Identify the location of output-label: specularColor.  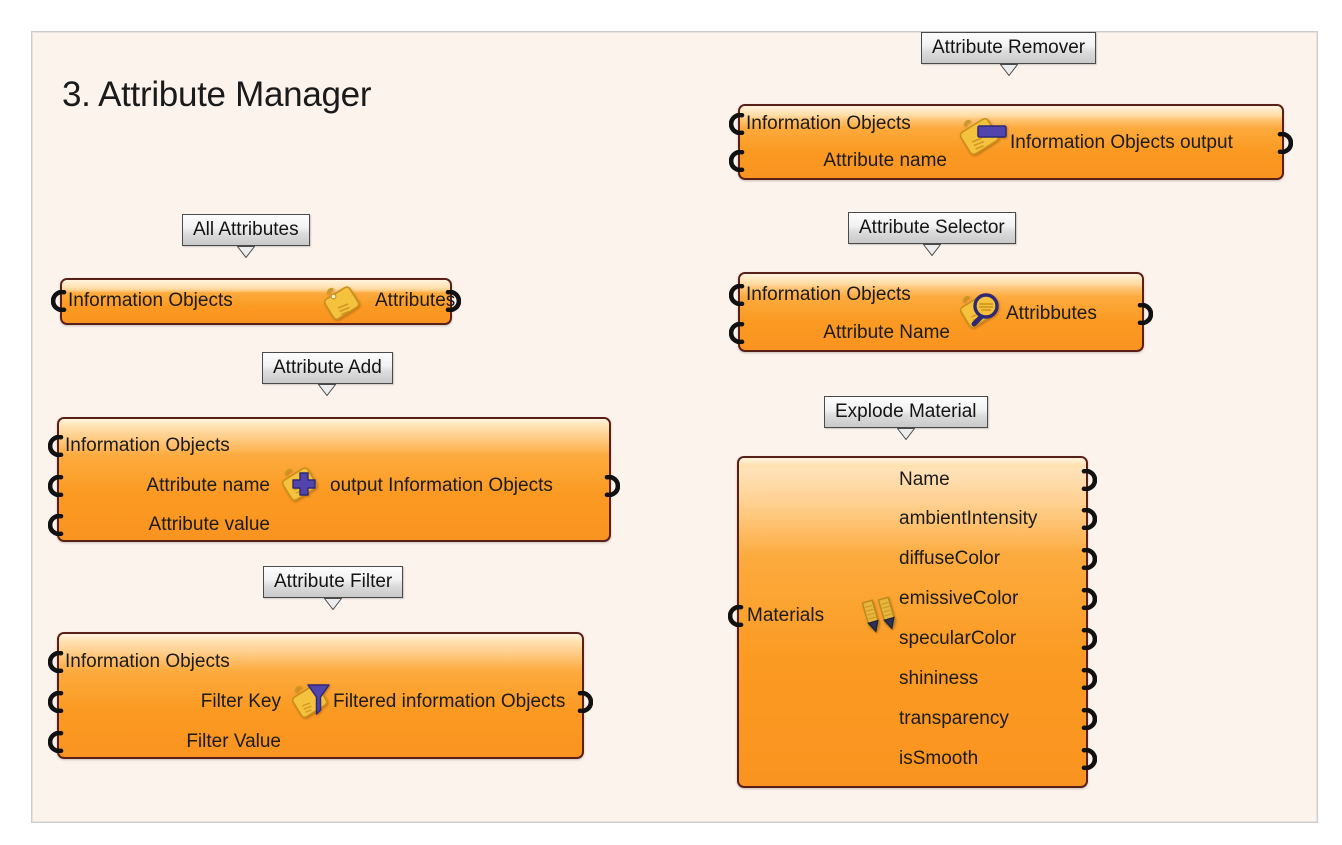
(958, 638).